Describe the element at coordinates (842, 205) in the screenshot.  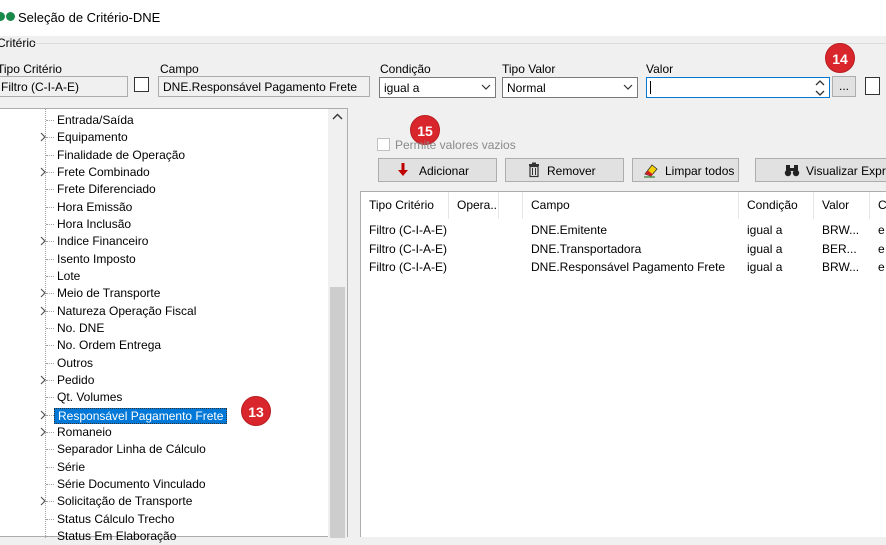
I see `column-header: Valor` at that location.